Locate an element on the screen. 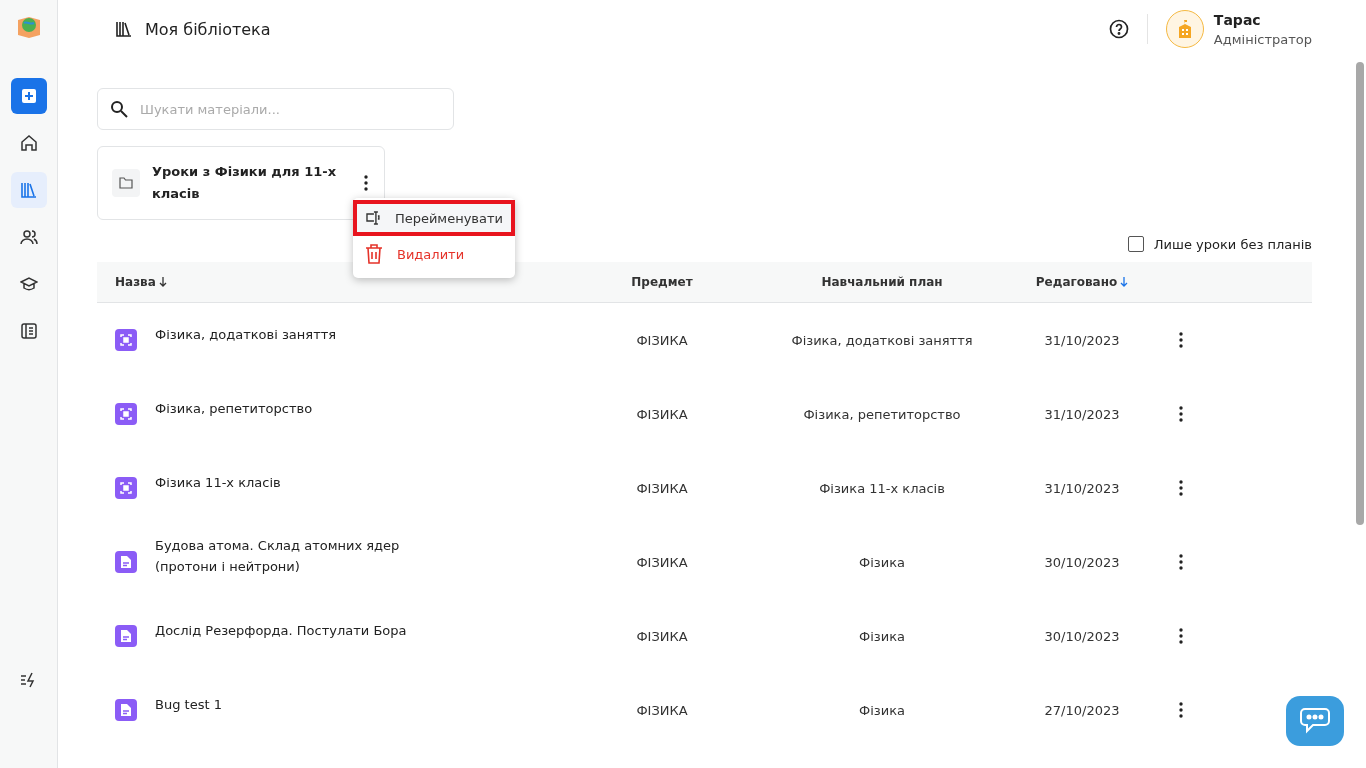 Image resolution: width=1366 pixels, height=768 pixels. date-cell-text: 27/10/2023 is located at coordinates (1082, 710).